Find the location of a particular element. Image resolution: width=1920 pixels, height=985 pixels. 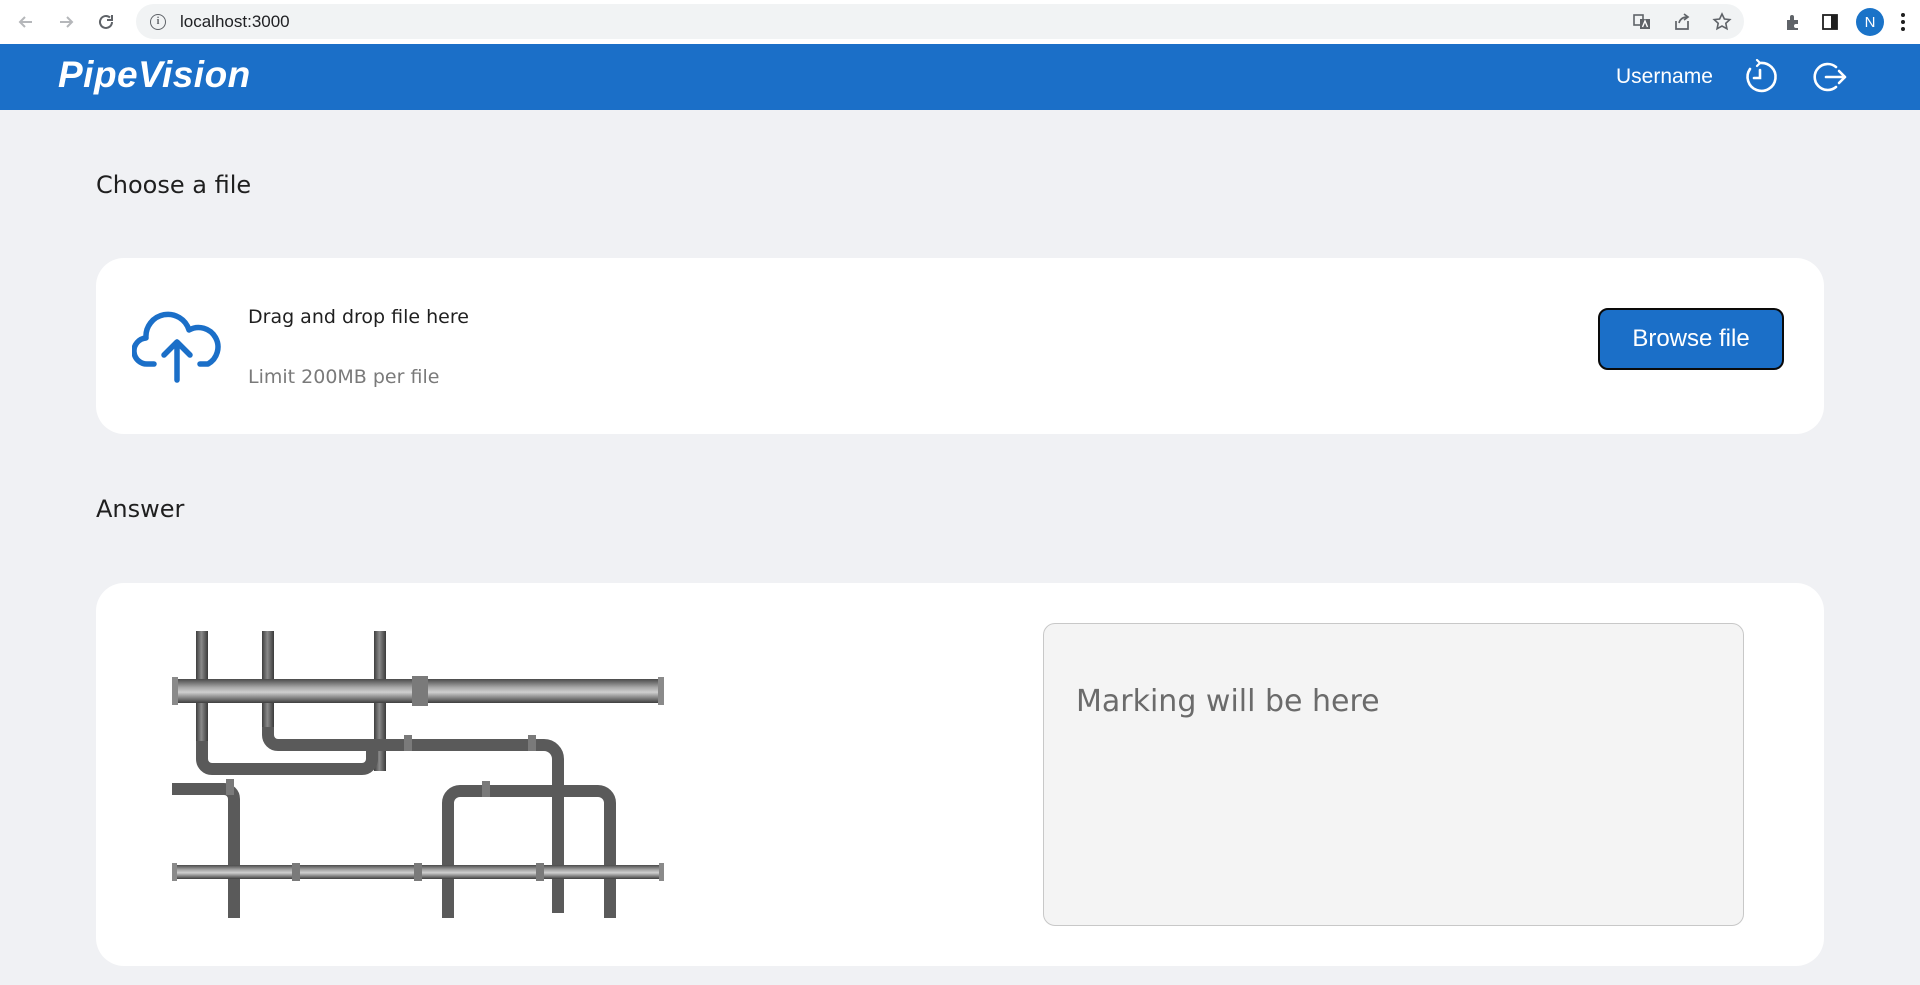

reload-button is located at coordinates (106, 22).